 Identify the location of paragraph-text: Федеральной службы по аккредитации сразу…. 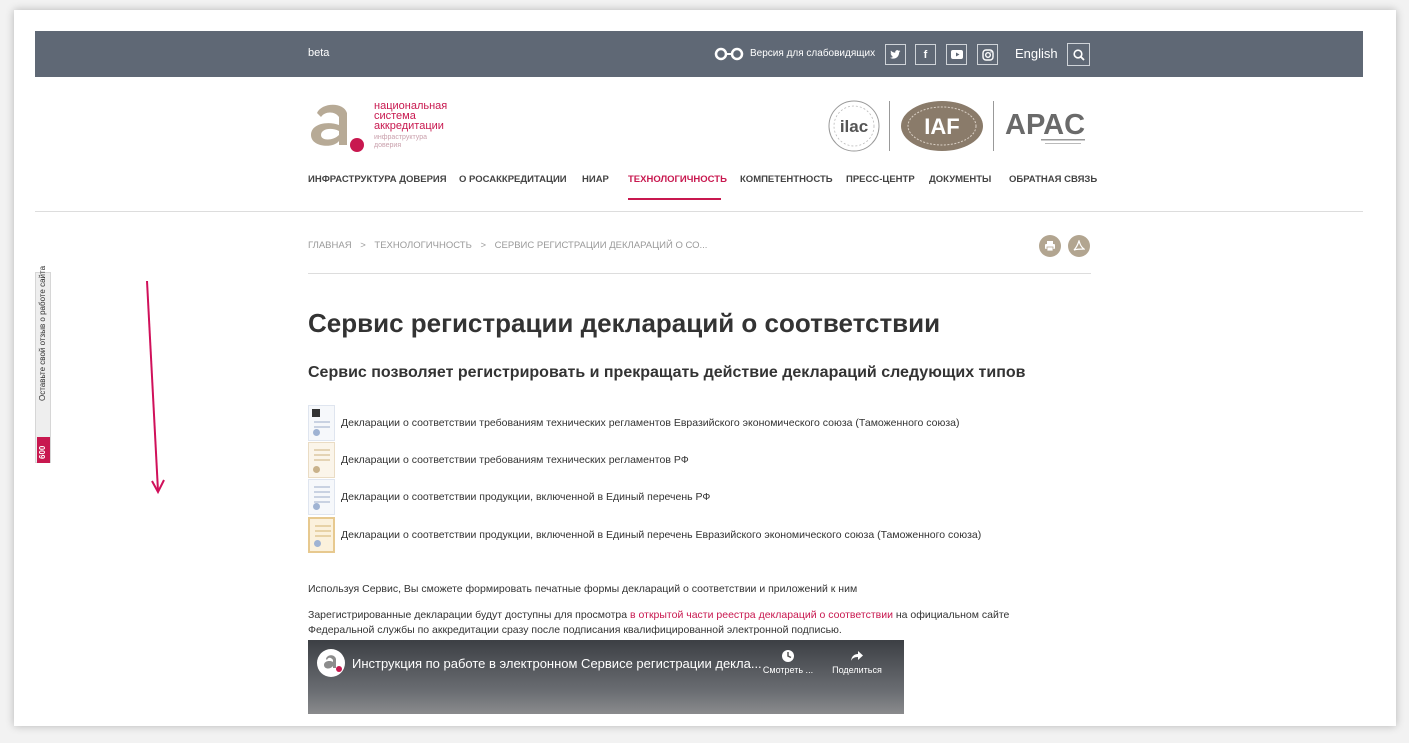
(575, 630).